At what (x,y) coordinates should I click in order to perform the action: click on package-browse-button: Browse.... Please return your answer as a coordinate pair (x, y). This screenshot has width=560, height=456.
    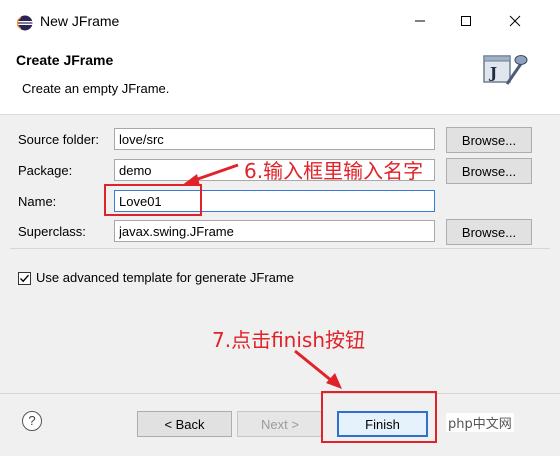
    Looking at the image, I should click on (489, 171).